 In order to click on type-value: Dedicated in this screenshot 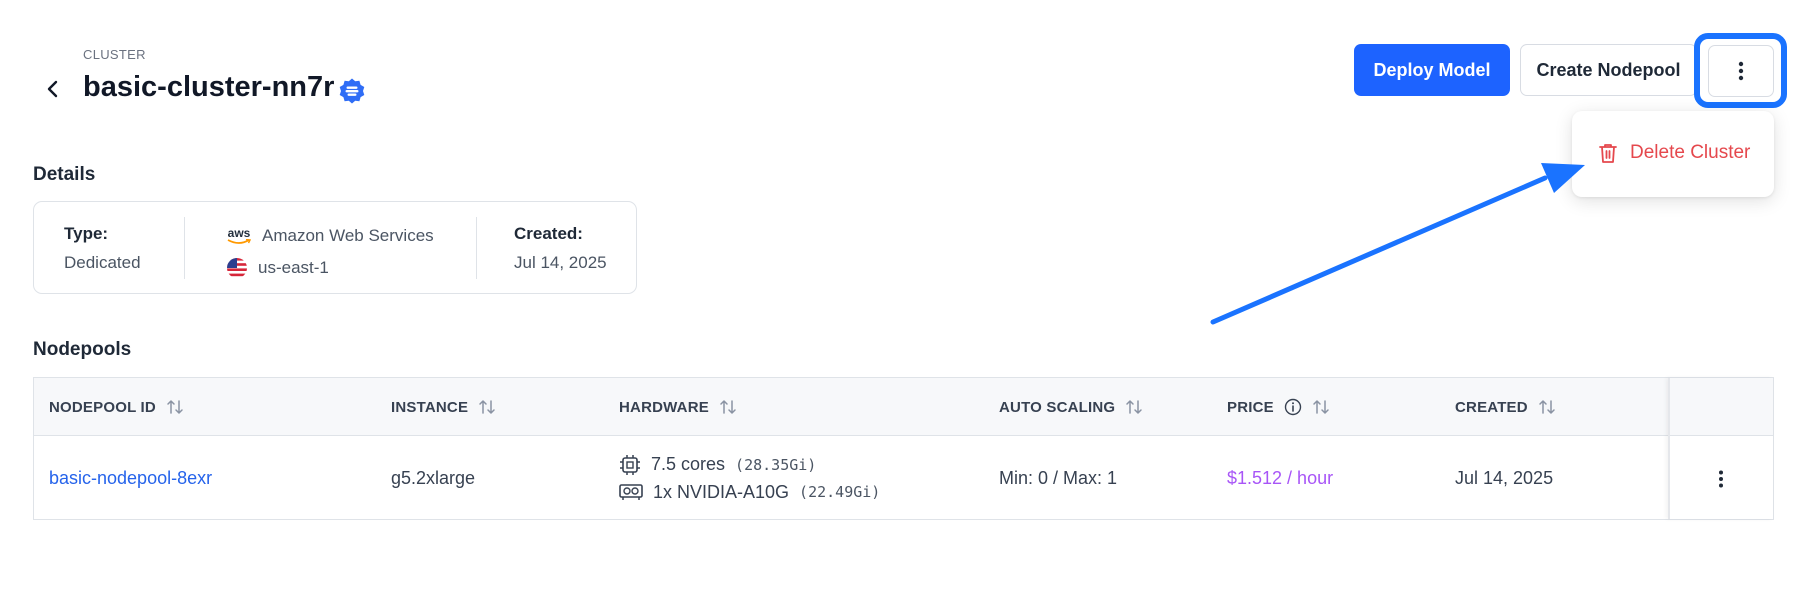, I will do `click(102, 262)`.